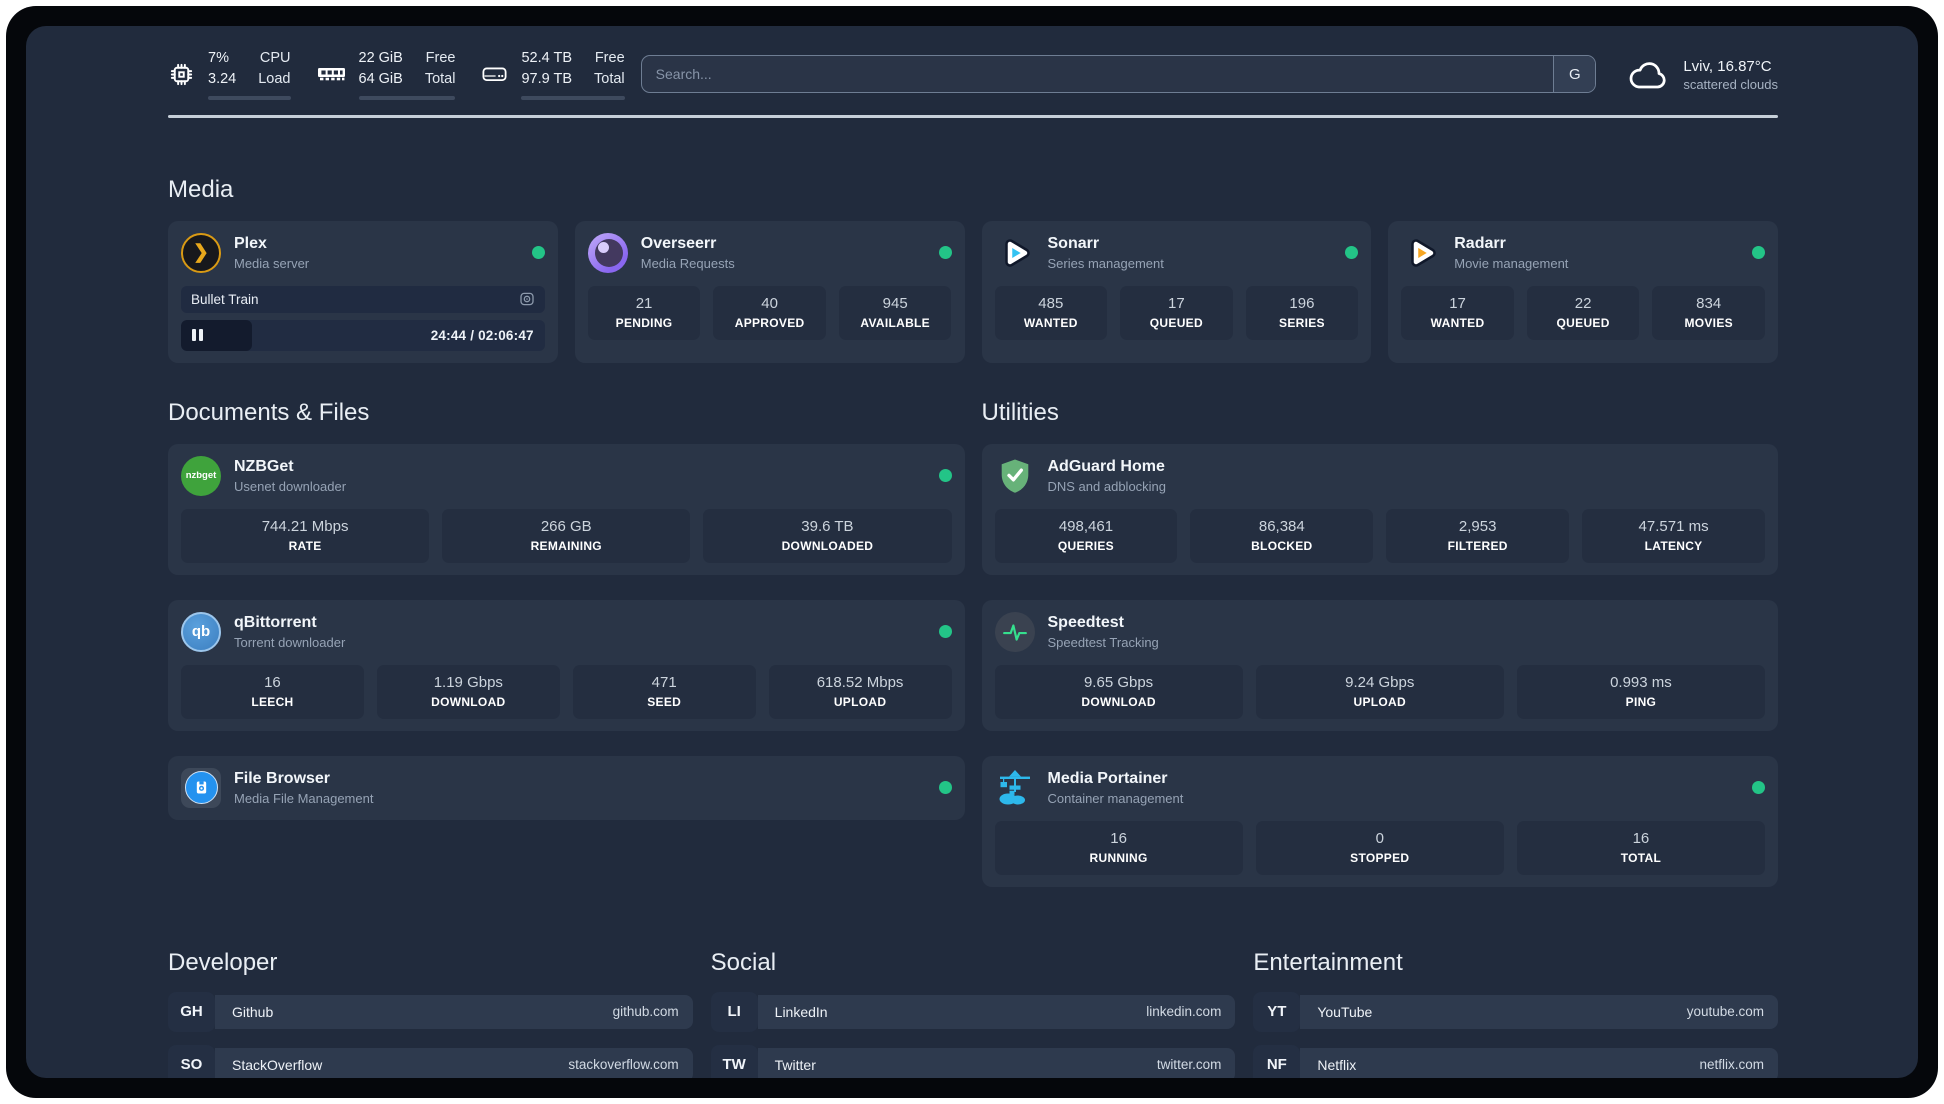 The width and height of the screenshot is (1944, 1104). I want to click on stat-ping: 0.993 ms PING, so click(1641, 691).